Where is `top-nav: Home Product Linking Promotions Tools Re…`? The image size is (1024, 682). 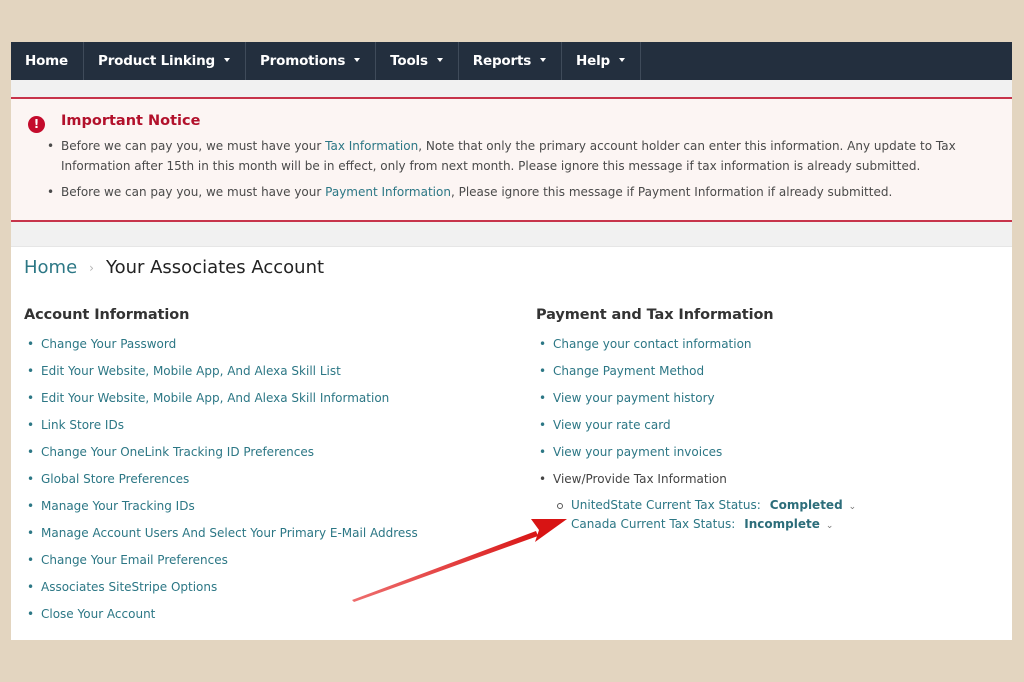 top-nav: Home Product Linking Promotions Tools Re… is located at coordinates (511, 61).